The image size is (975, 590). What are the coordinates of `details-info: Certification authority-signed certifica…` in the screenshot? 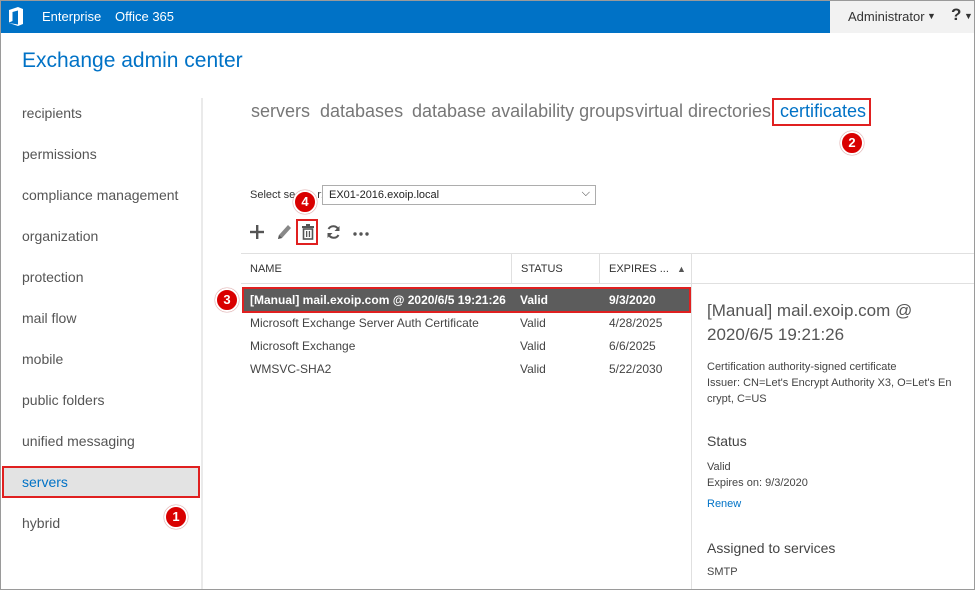 It's located at (829, 383).